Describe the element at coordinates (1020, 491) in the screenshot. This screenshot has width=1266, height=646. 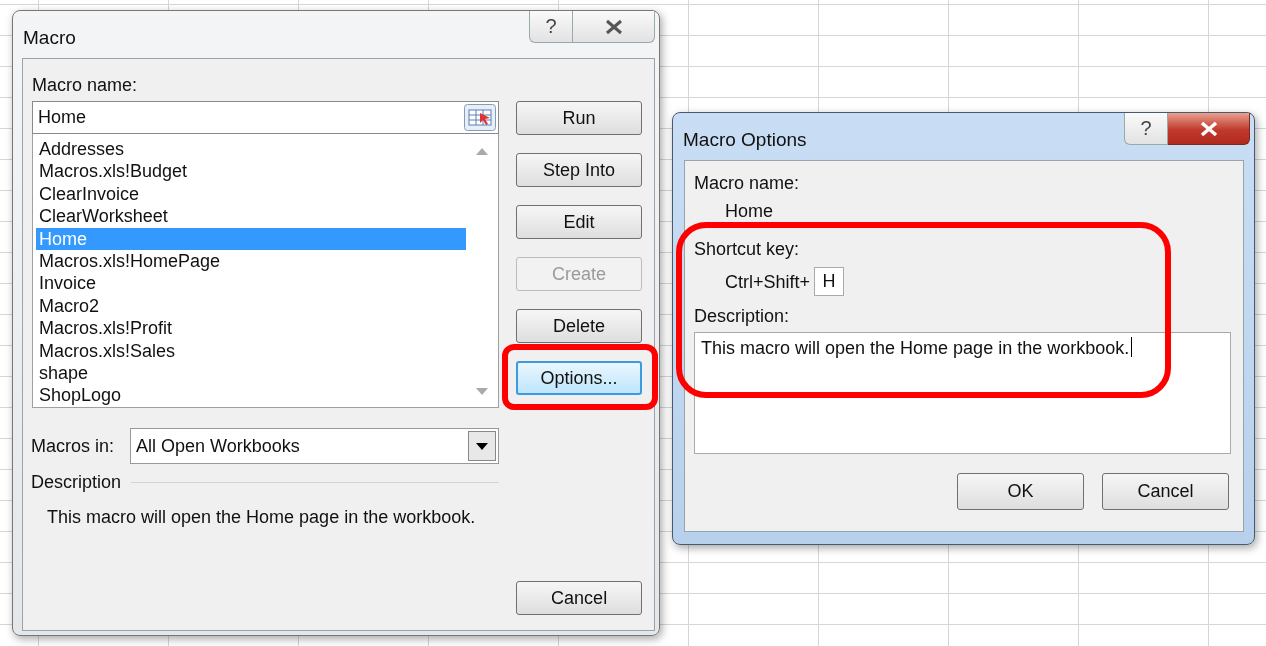
I see `dialog-button: OK` at that location.